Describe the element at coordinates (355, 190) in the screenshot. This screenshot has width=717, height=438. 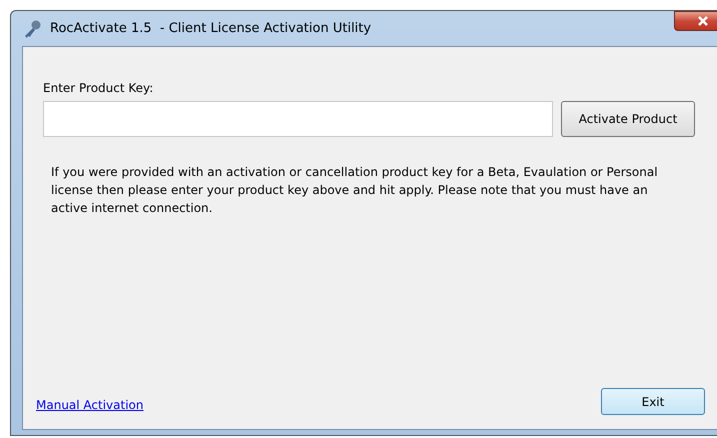
I see `info-text: If you were provided with an activation or cancellation product key for a Beta, Evaulation or Personal license then please enter your product key above and hit apply. Please note that you must have an active internet connection.` at that location.